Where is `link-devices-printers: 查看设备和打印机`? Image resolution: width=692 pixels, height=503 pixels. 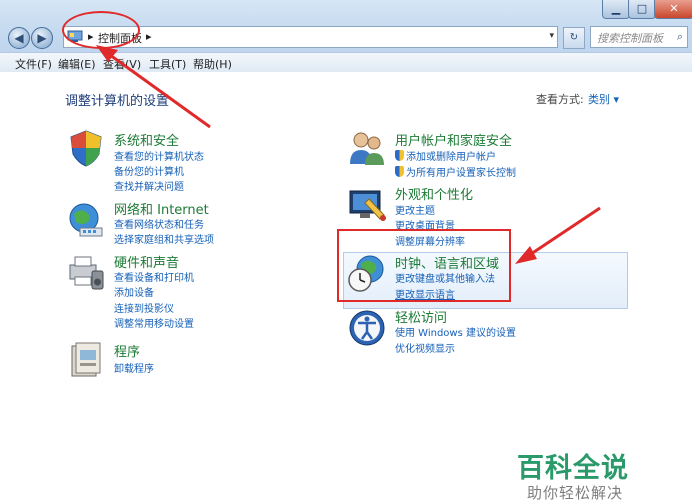 link-devices-printers: 查看设备和打印机 is located at coordinates (154, 276).